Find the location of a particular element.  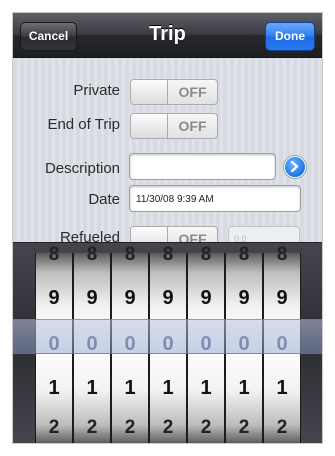

disclosure-arrow-icon is located at coordinates (295, 167).